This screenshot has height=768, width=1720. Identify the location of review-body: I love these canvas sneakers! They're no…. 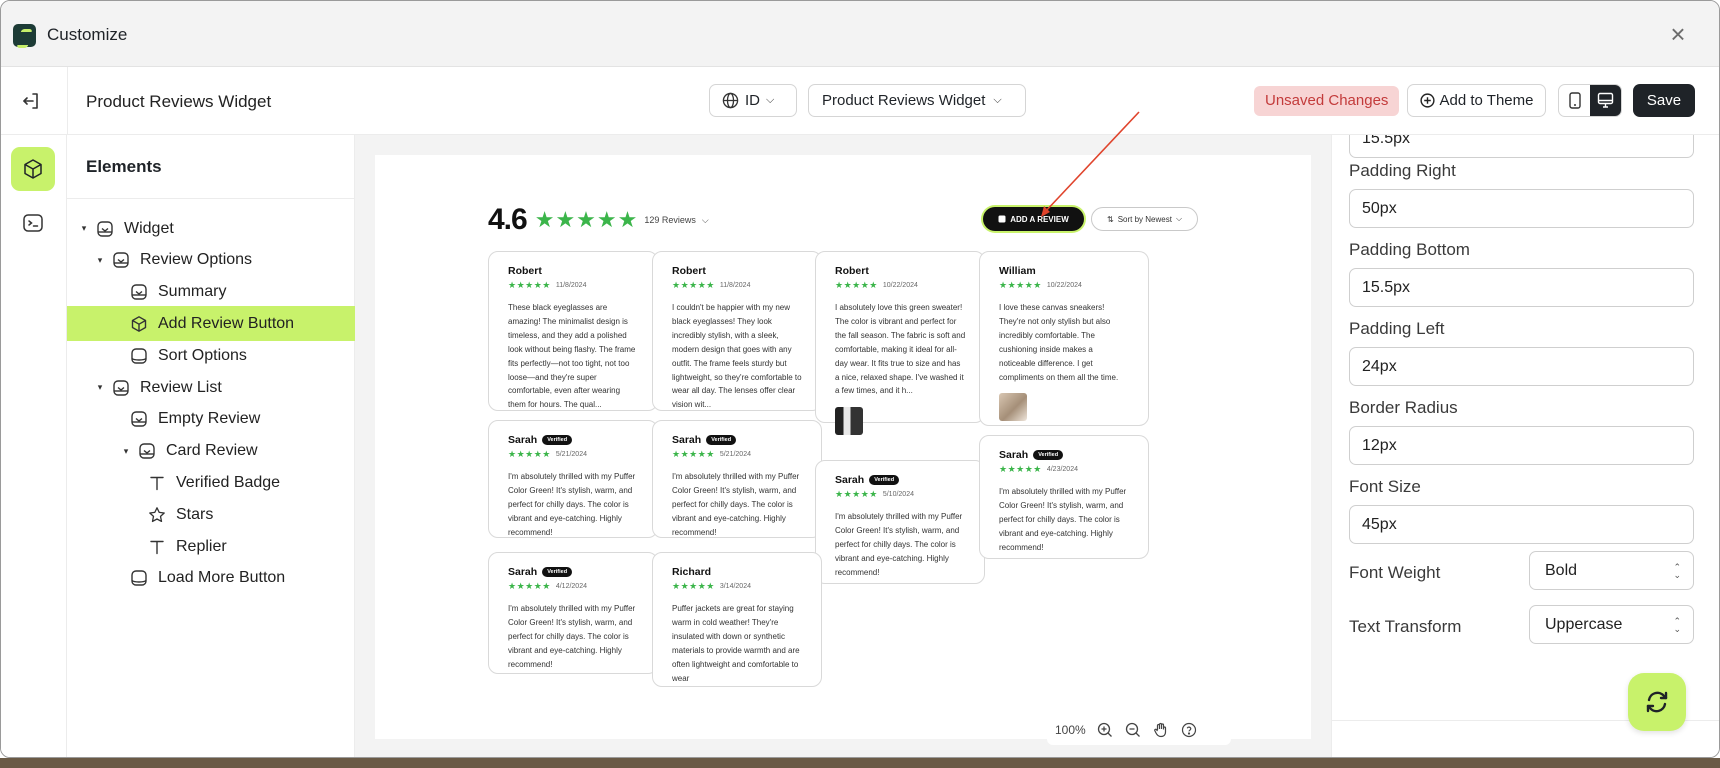
(1059, 342).